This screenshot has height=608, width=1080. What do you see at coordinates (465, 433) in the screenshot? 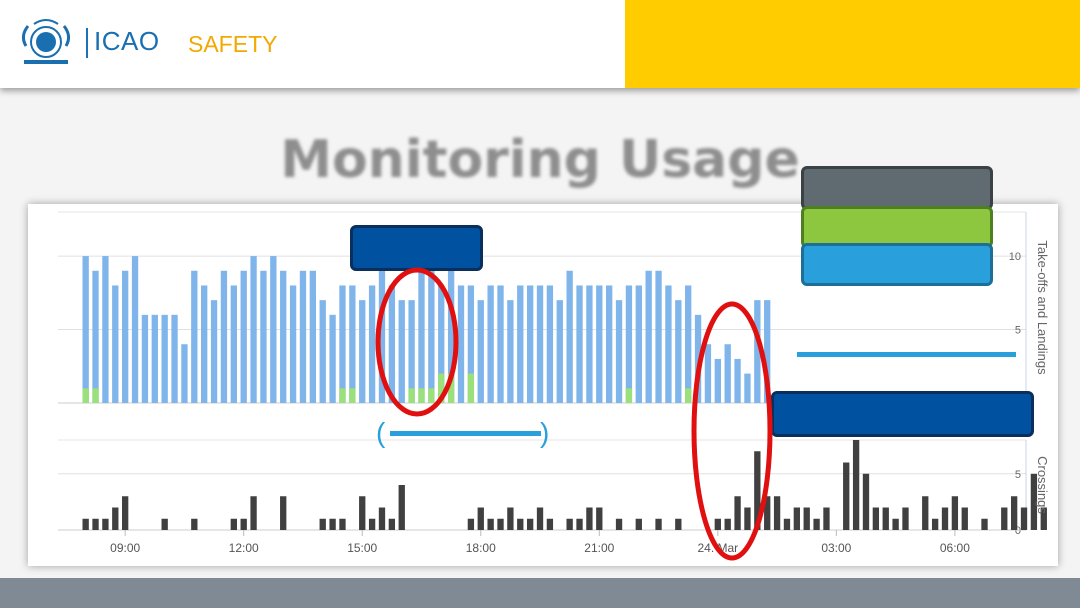
I see `blue-line-center` at bounding box center [465, 433].